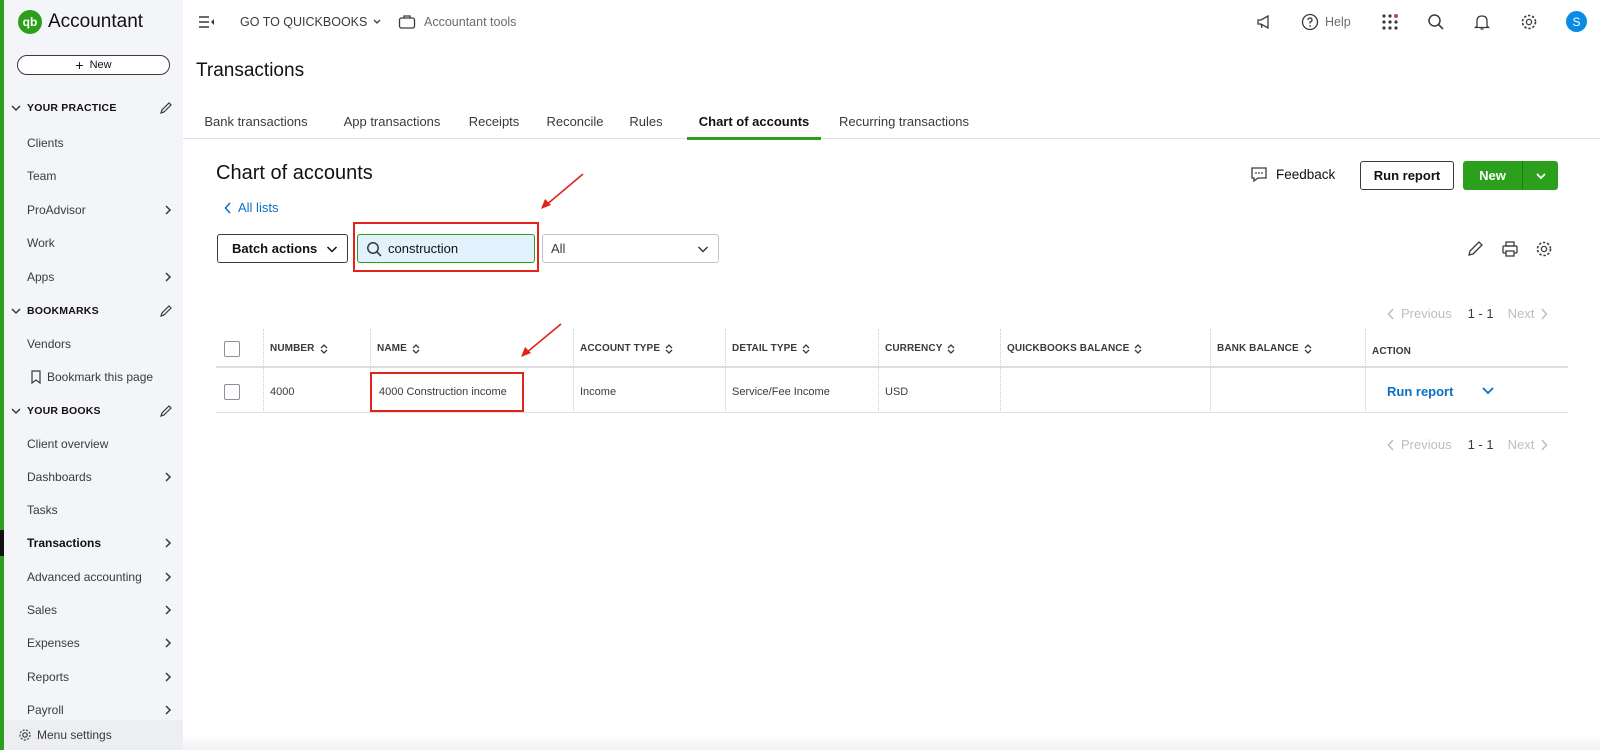 This screenshot has width=1600, height=750. I want to click on sidebar-item-client-overview: Client overview, so click(93, 444).